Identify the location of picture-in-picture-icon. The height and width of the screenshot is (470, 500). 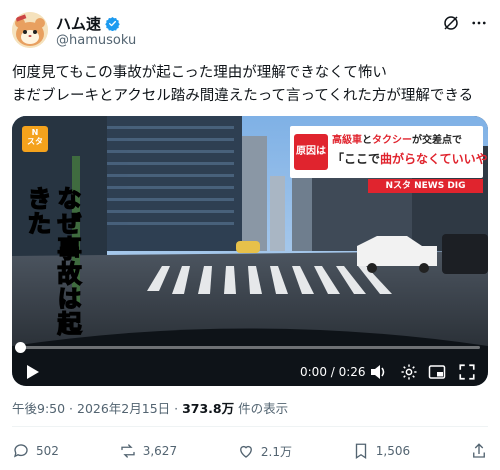
(437, 372).